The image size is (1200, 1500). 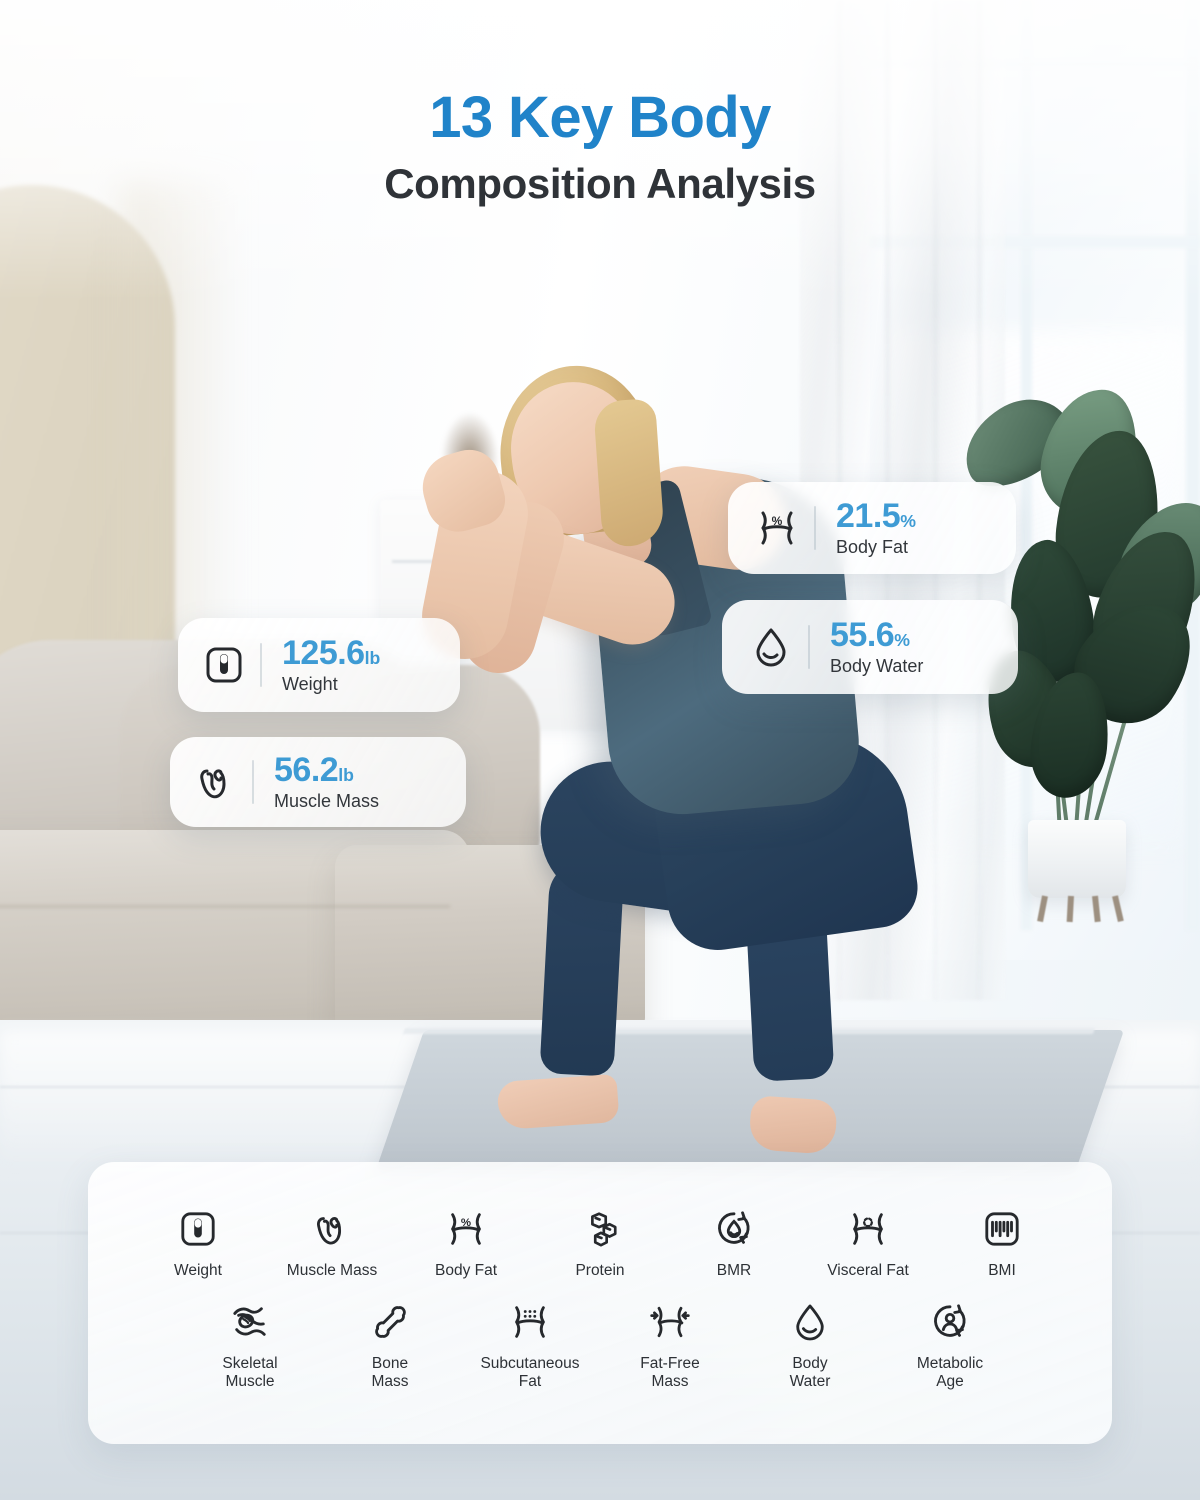 I want to click on feature-bmr: BMR, so click(x=734, y=1243).